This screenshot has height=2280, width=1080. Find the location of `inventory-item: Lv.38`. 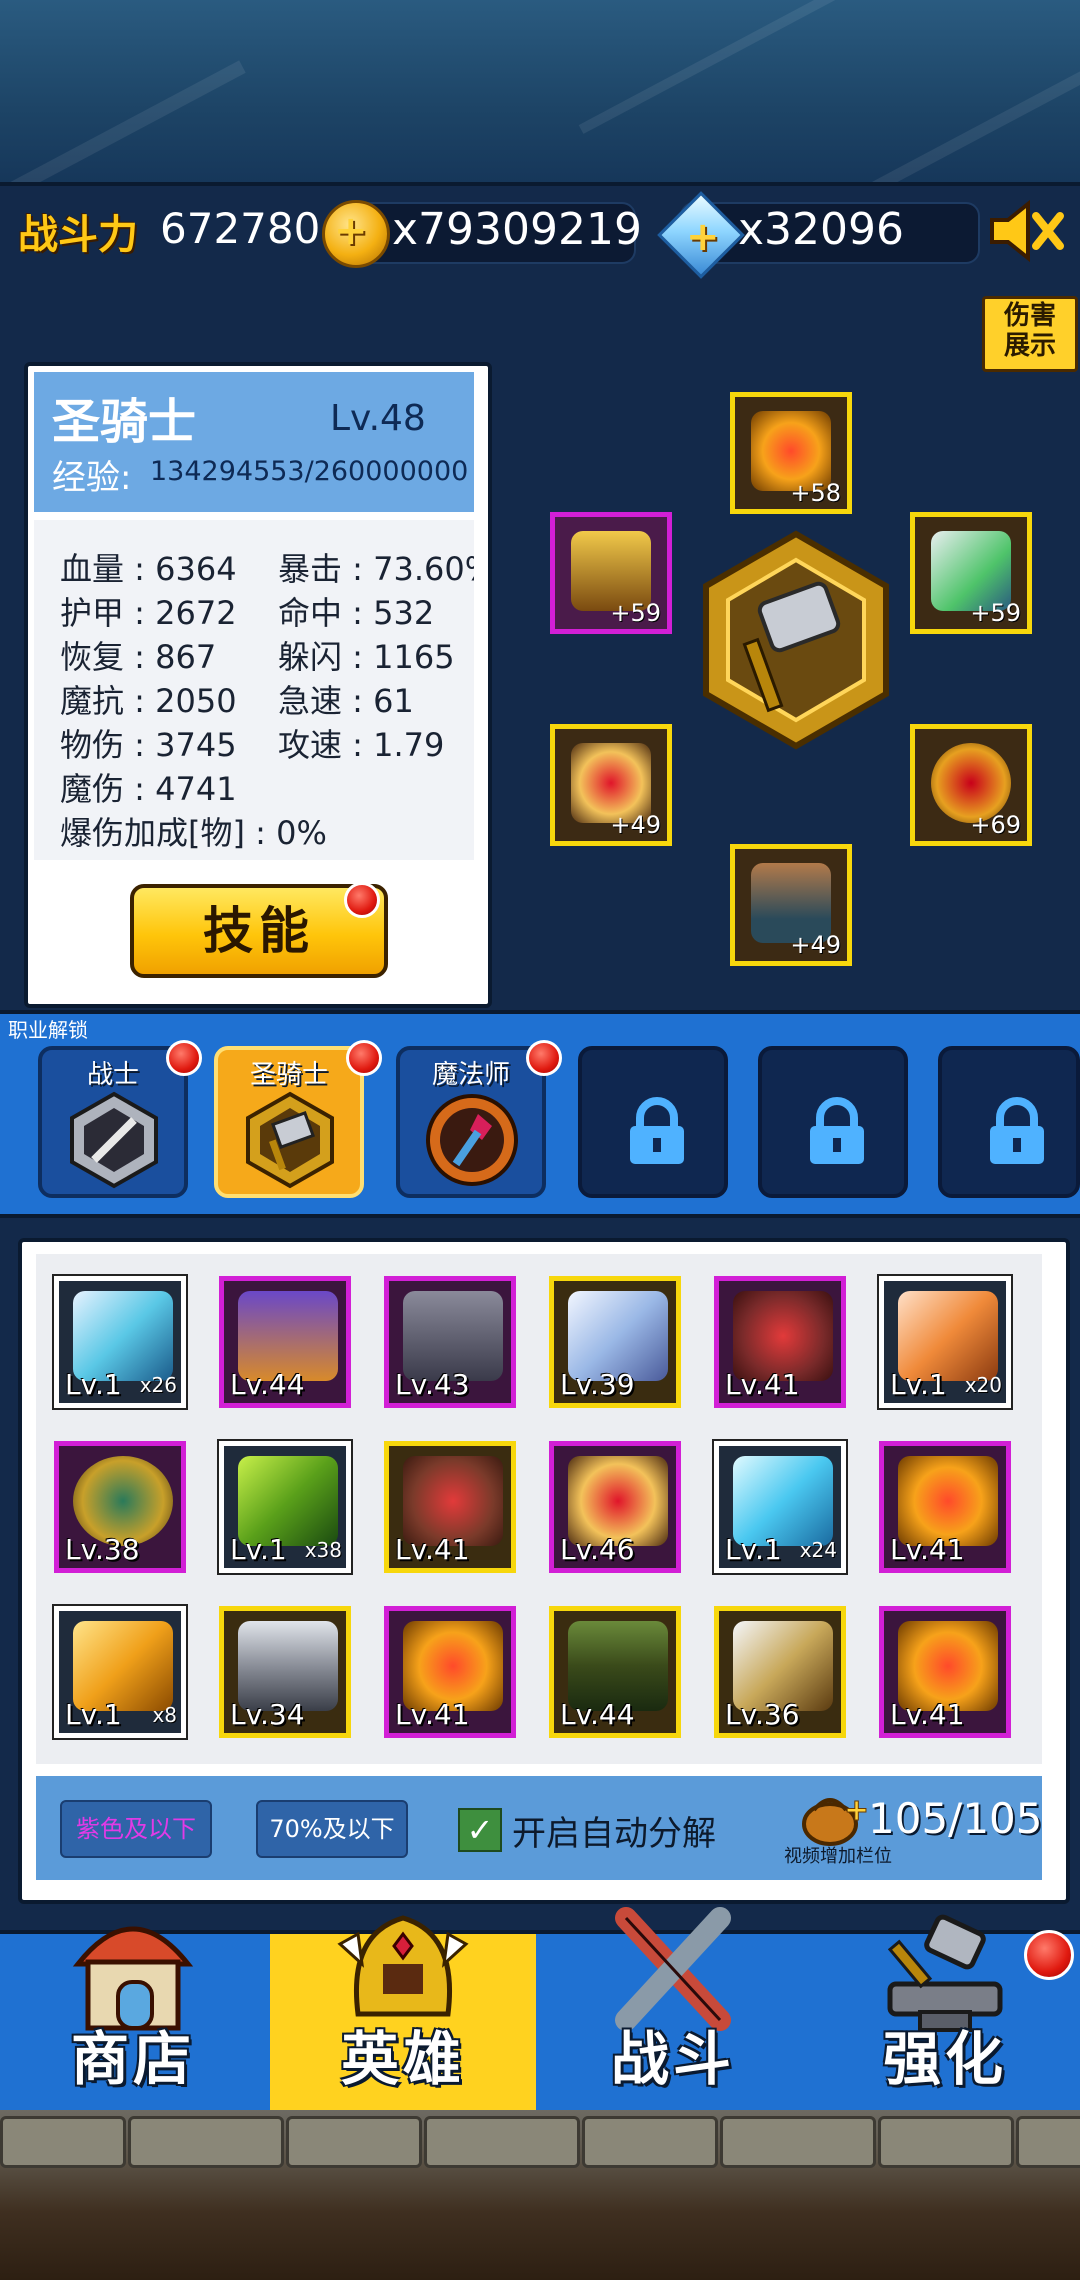

inventory-item: Lv.38 is located at coordinates (120, 1507).